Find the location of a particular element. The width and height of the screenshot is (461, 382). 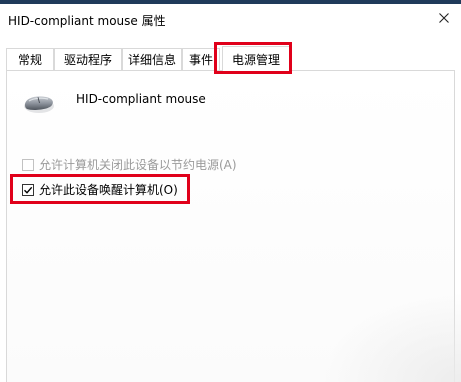

window-top-border is located at coordinates (230, 2).